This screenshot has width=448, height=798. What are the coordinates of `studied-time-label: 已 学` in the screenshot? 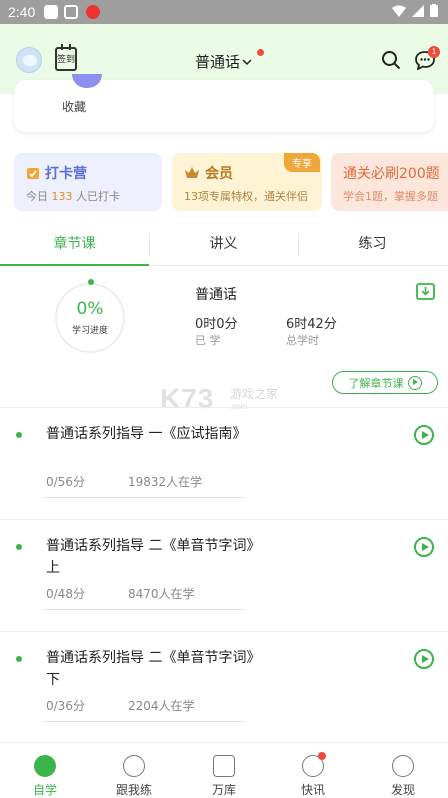 It's located at (208, 340).